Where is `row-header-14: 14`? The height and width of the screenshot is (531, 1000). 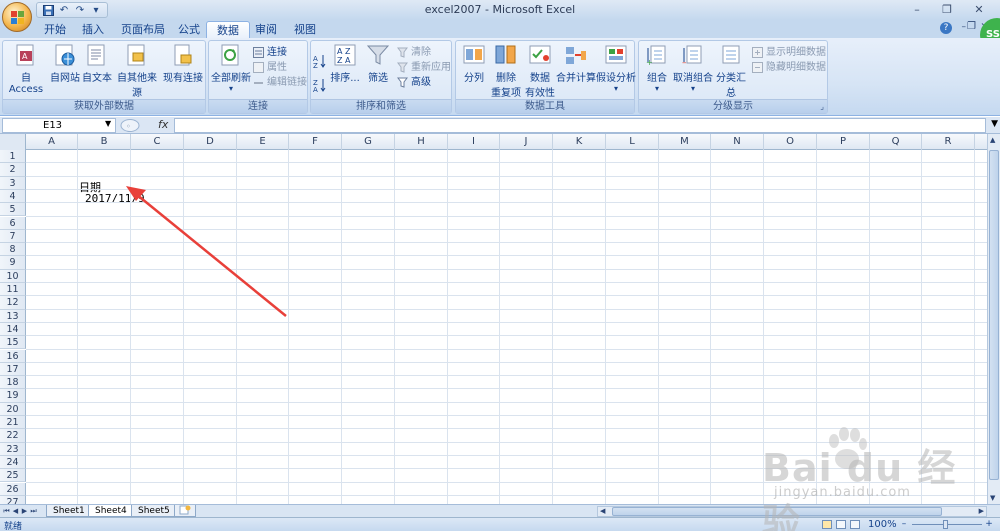
row-header-14: 14 is located at coordinates (13, 329).